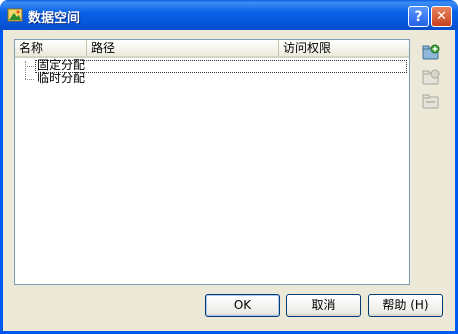 This screenshot has width=458, height=334. I want to click on folder-remove-icon, so click(431, 101).